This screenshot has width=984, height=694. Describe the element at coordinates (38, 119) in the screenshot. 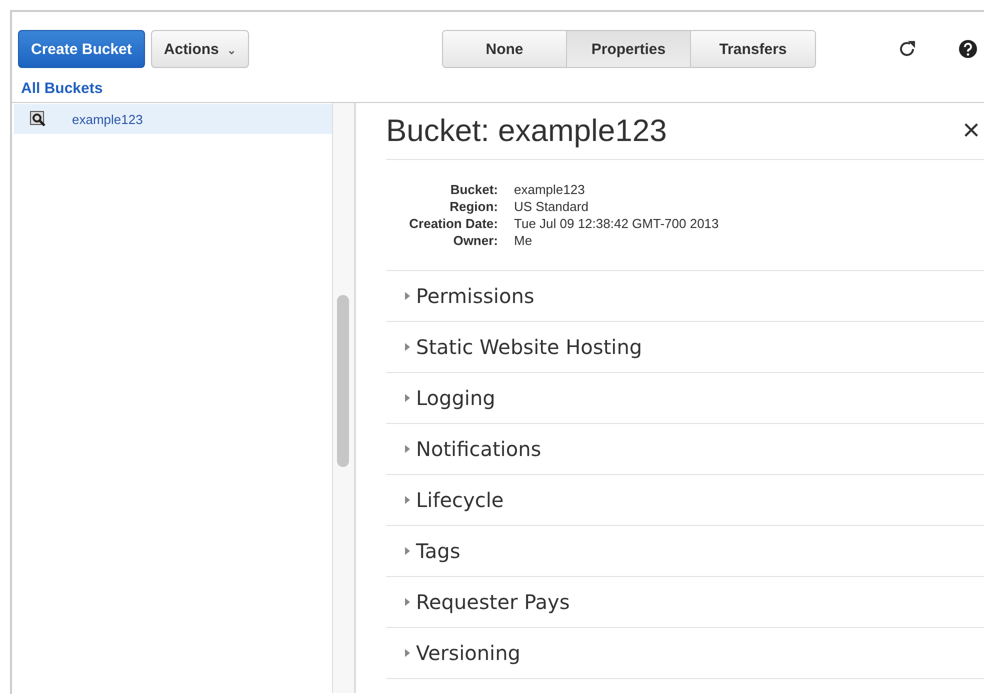

I see `bucket-icon` at that location.